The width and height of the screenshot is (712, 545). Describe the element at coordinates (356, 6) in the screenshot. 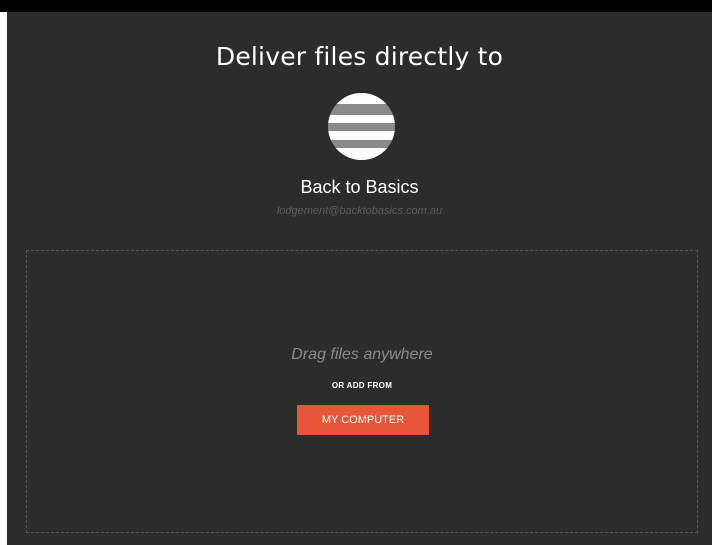

I see `top-bar` at that location.